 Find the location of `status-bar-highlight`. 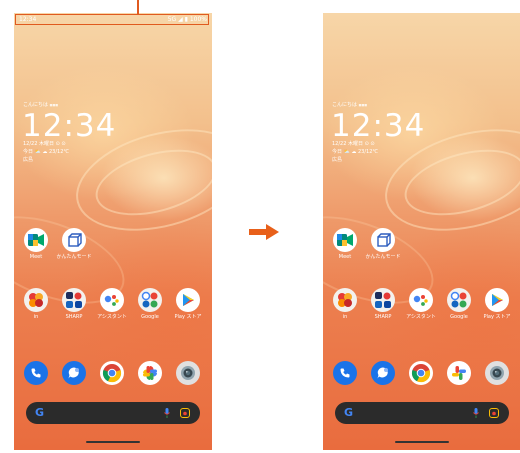

status-bar-highlight is located at coordinates (112, 19).